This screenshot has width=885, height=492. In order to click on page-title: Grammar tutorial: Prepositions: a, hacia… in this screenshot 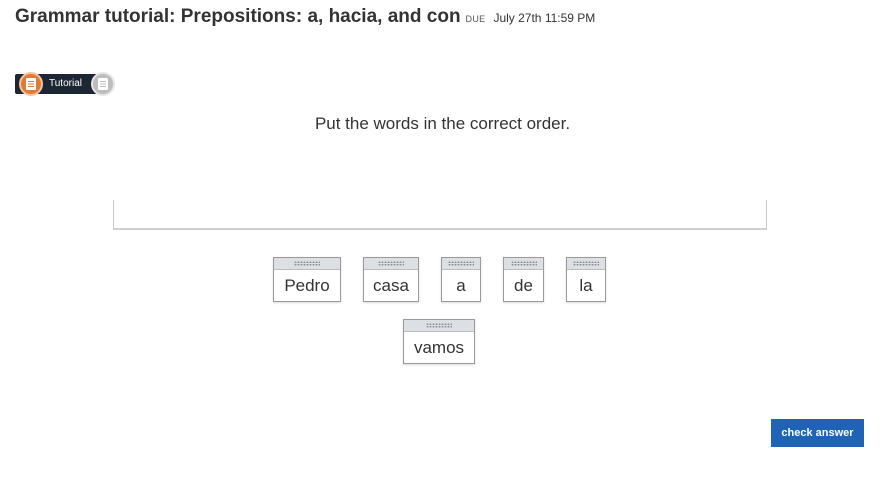, I will do `click(238, 16)`.